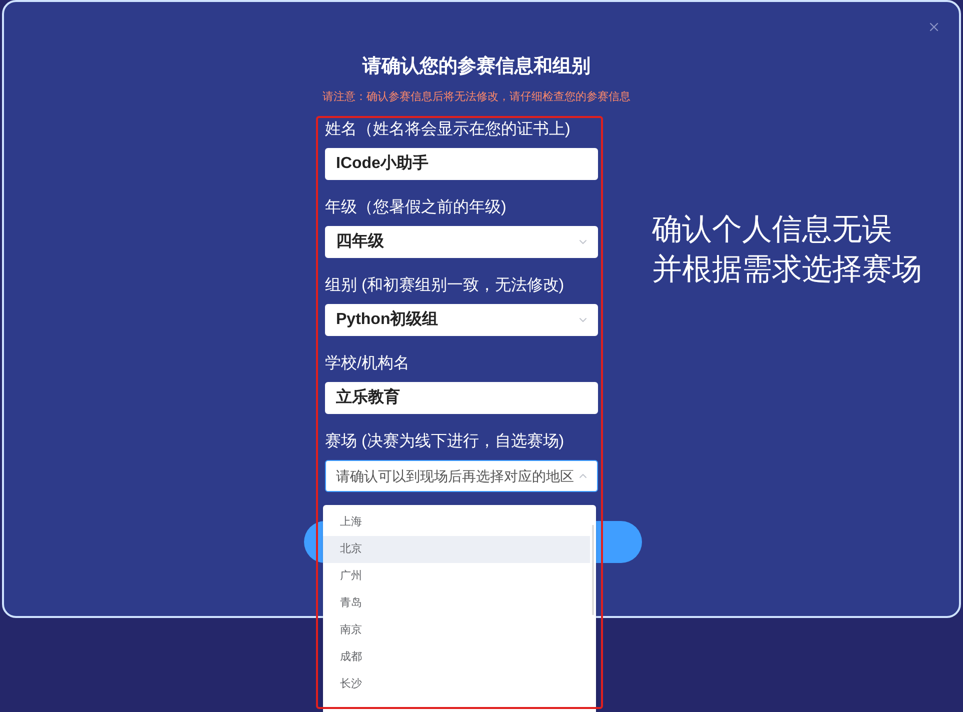 The image size is (963, 712). I want to click on close-button, so click(934, 27).